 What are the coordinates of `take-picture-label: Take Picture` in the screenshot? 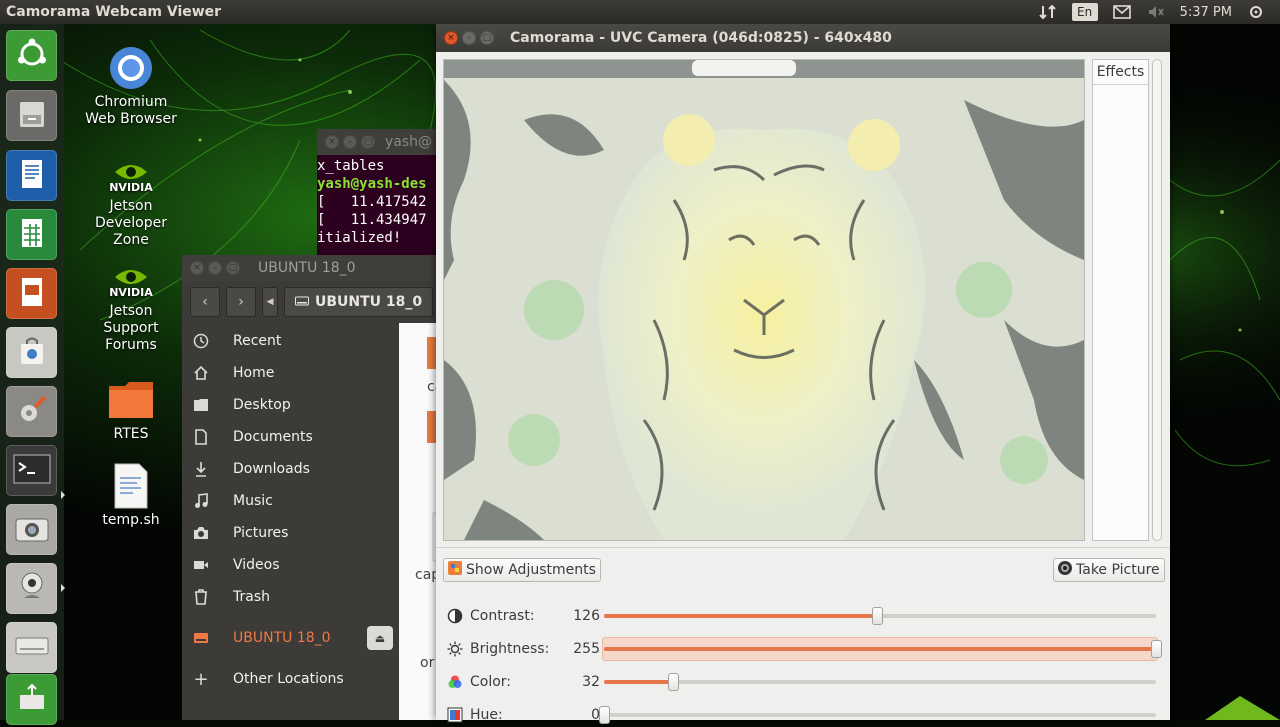 It's located at (1118, 570).